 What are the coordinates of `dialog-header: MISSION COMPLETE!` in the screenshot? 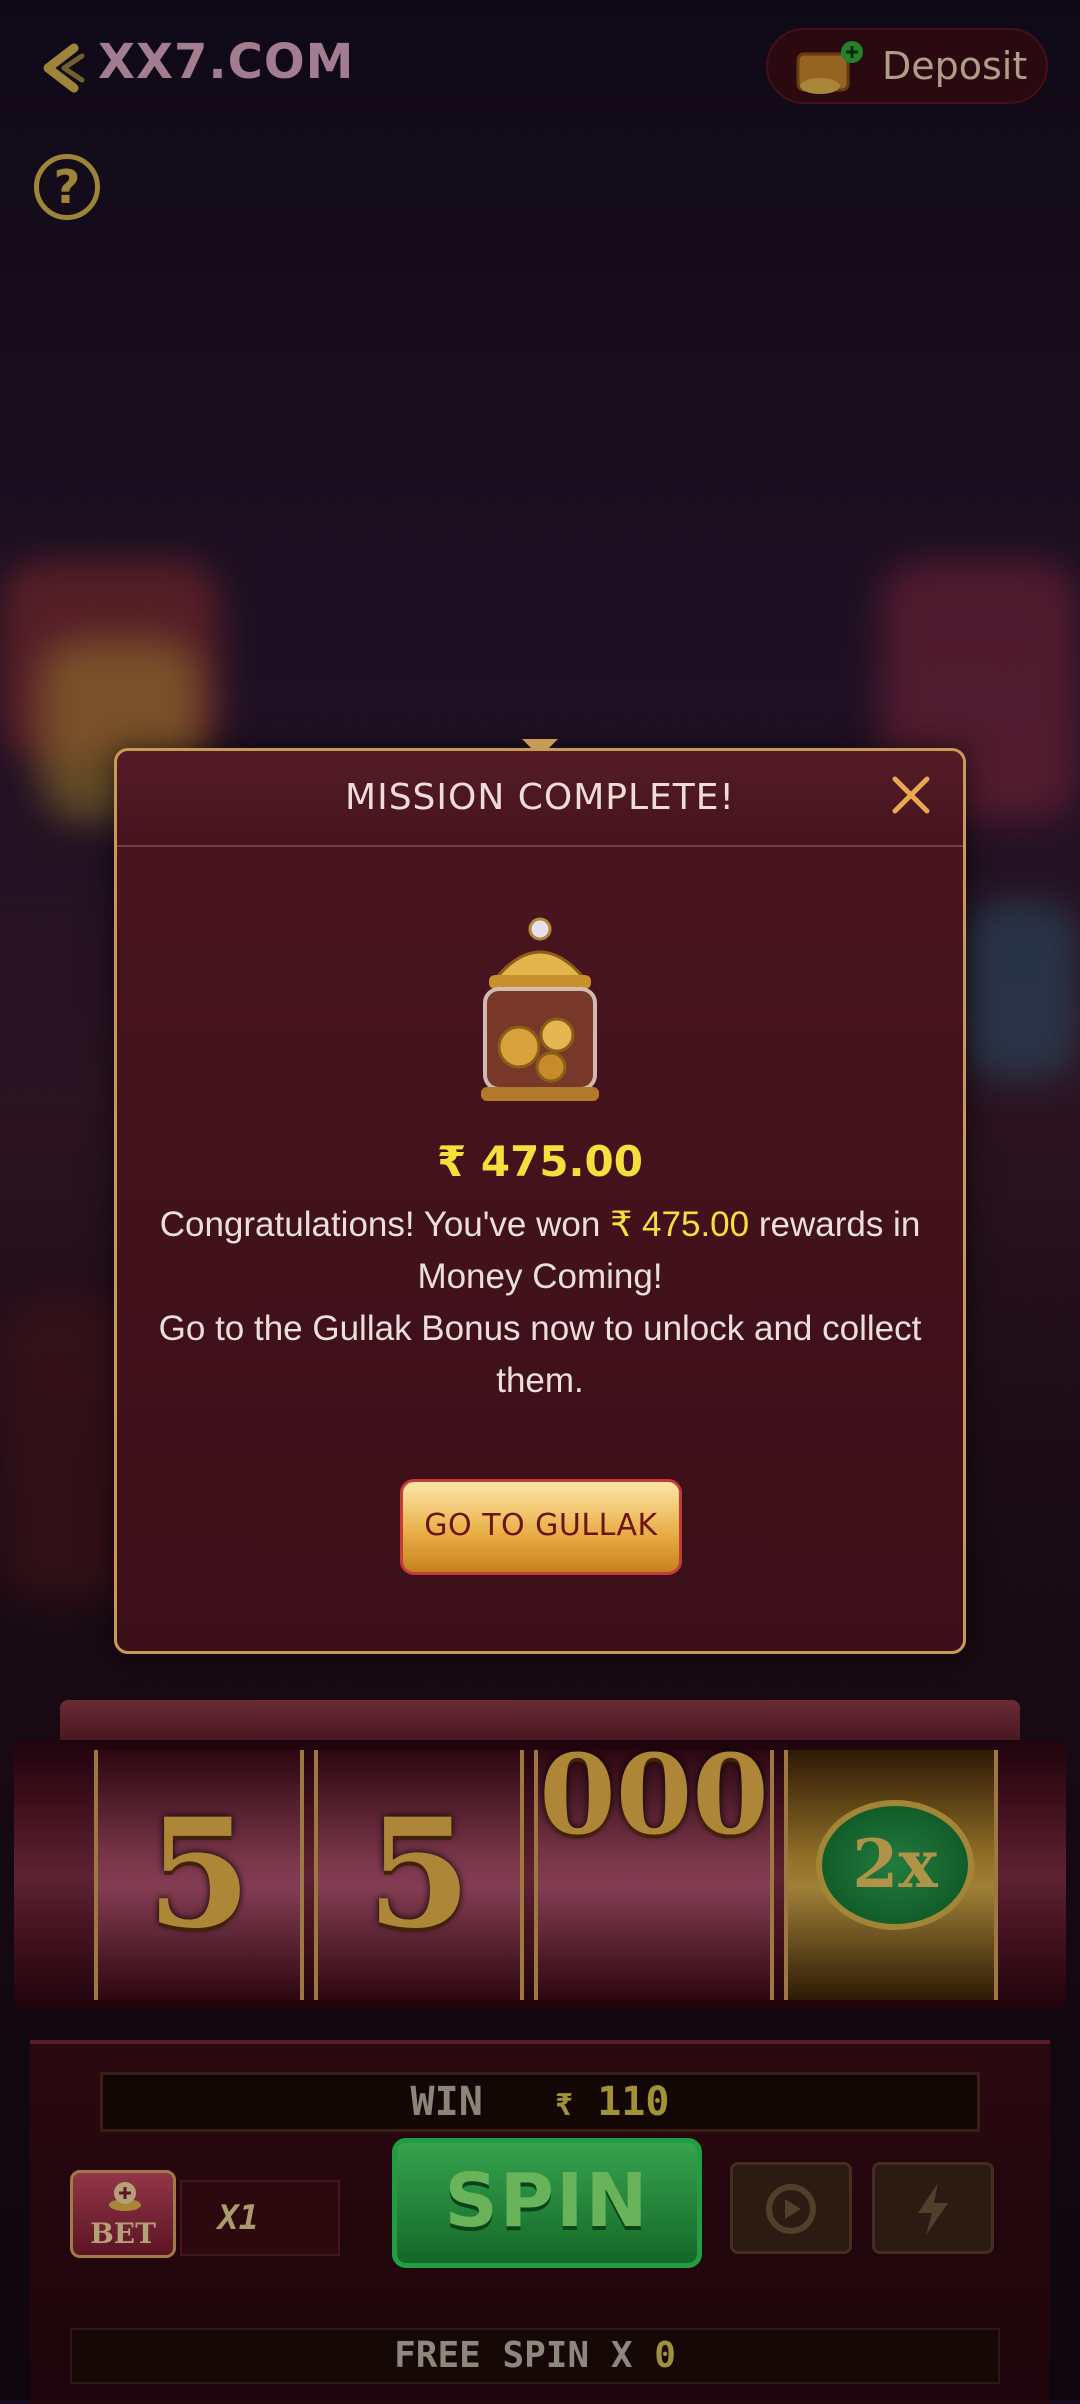 It's located at (540, 799).